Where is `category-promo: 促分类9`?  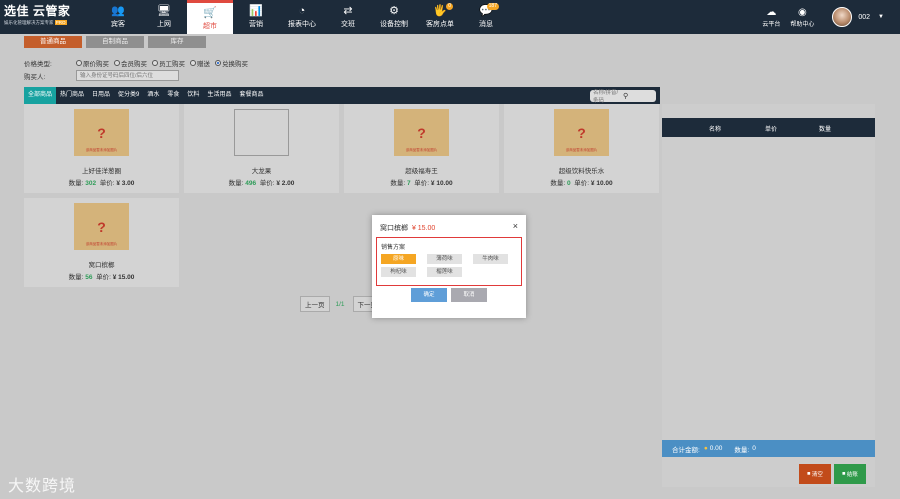
category-promo: 促分类9 is located at coordinates (128, 95).